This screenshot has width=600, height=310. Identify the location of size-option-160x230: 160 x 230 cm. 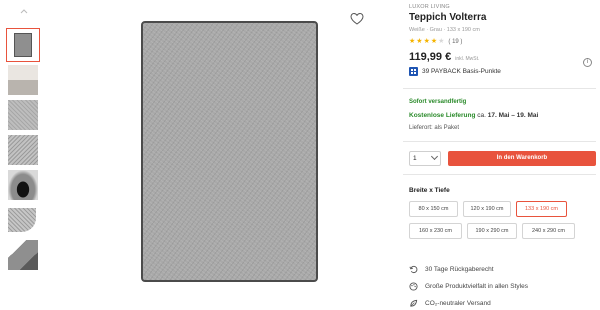
(435, 231).